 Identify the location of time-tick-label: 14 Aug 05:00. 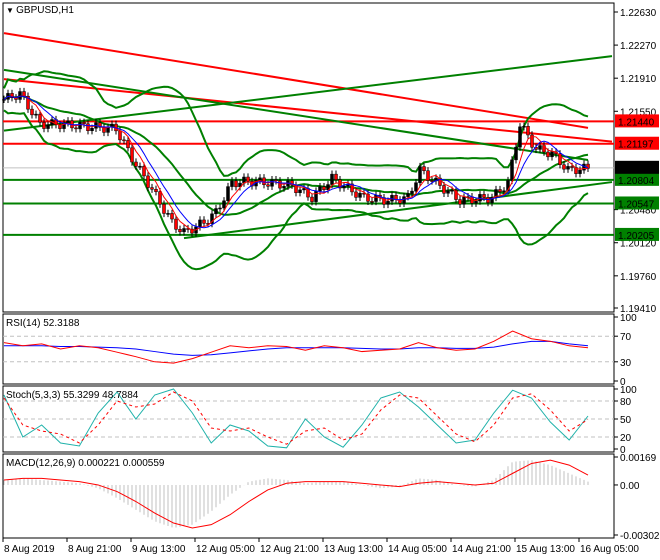
(417, 549).